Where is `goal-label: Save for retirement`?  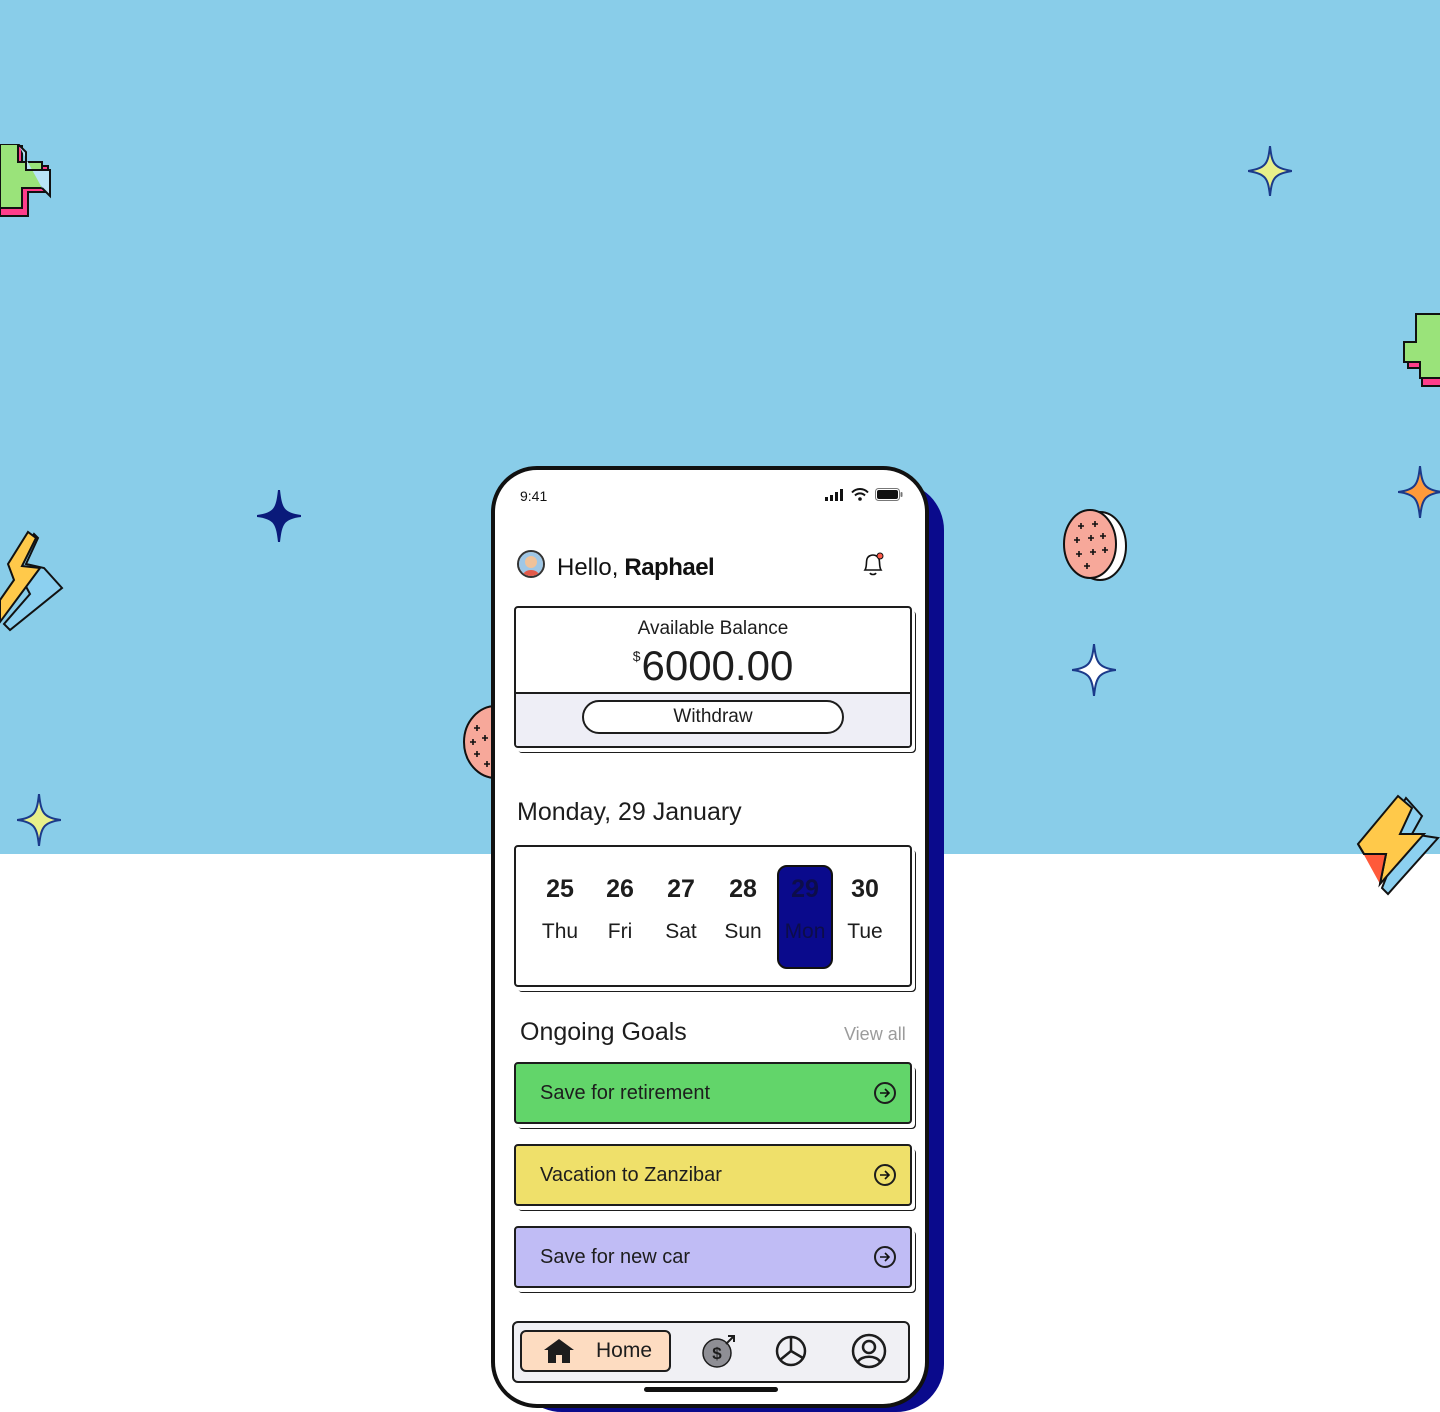
goal-label: Save for retirement is located at coordinates (625, 1092).